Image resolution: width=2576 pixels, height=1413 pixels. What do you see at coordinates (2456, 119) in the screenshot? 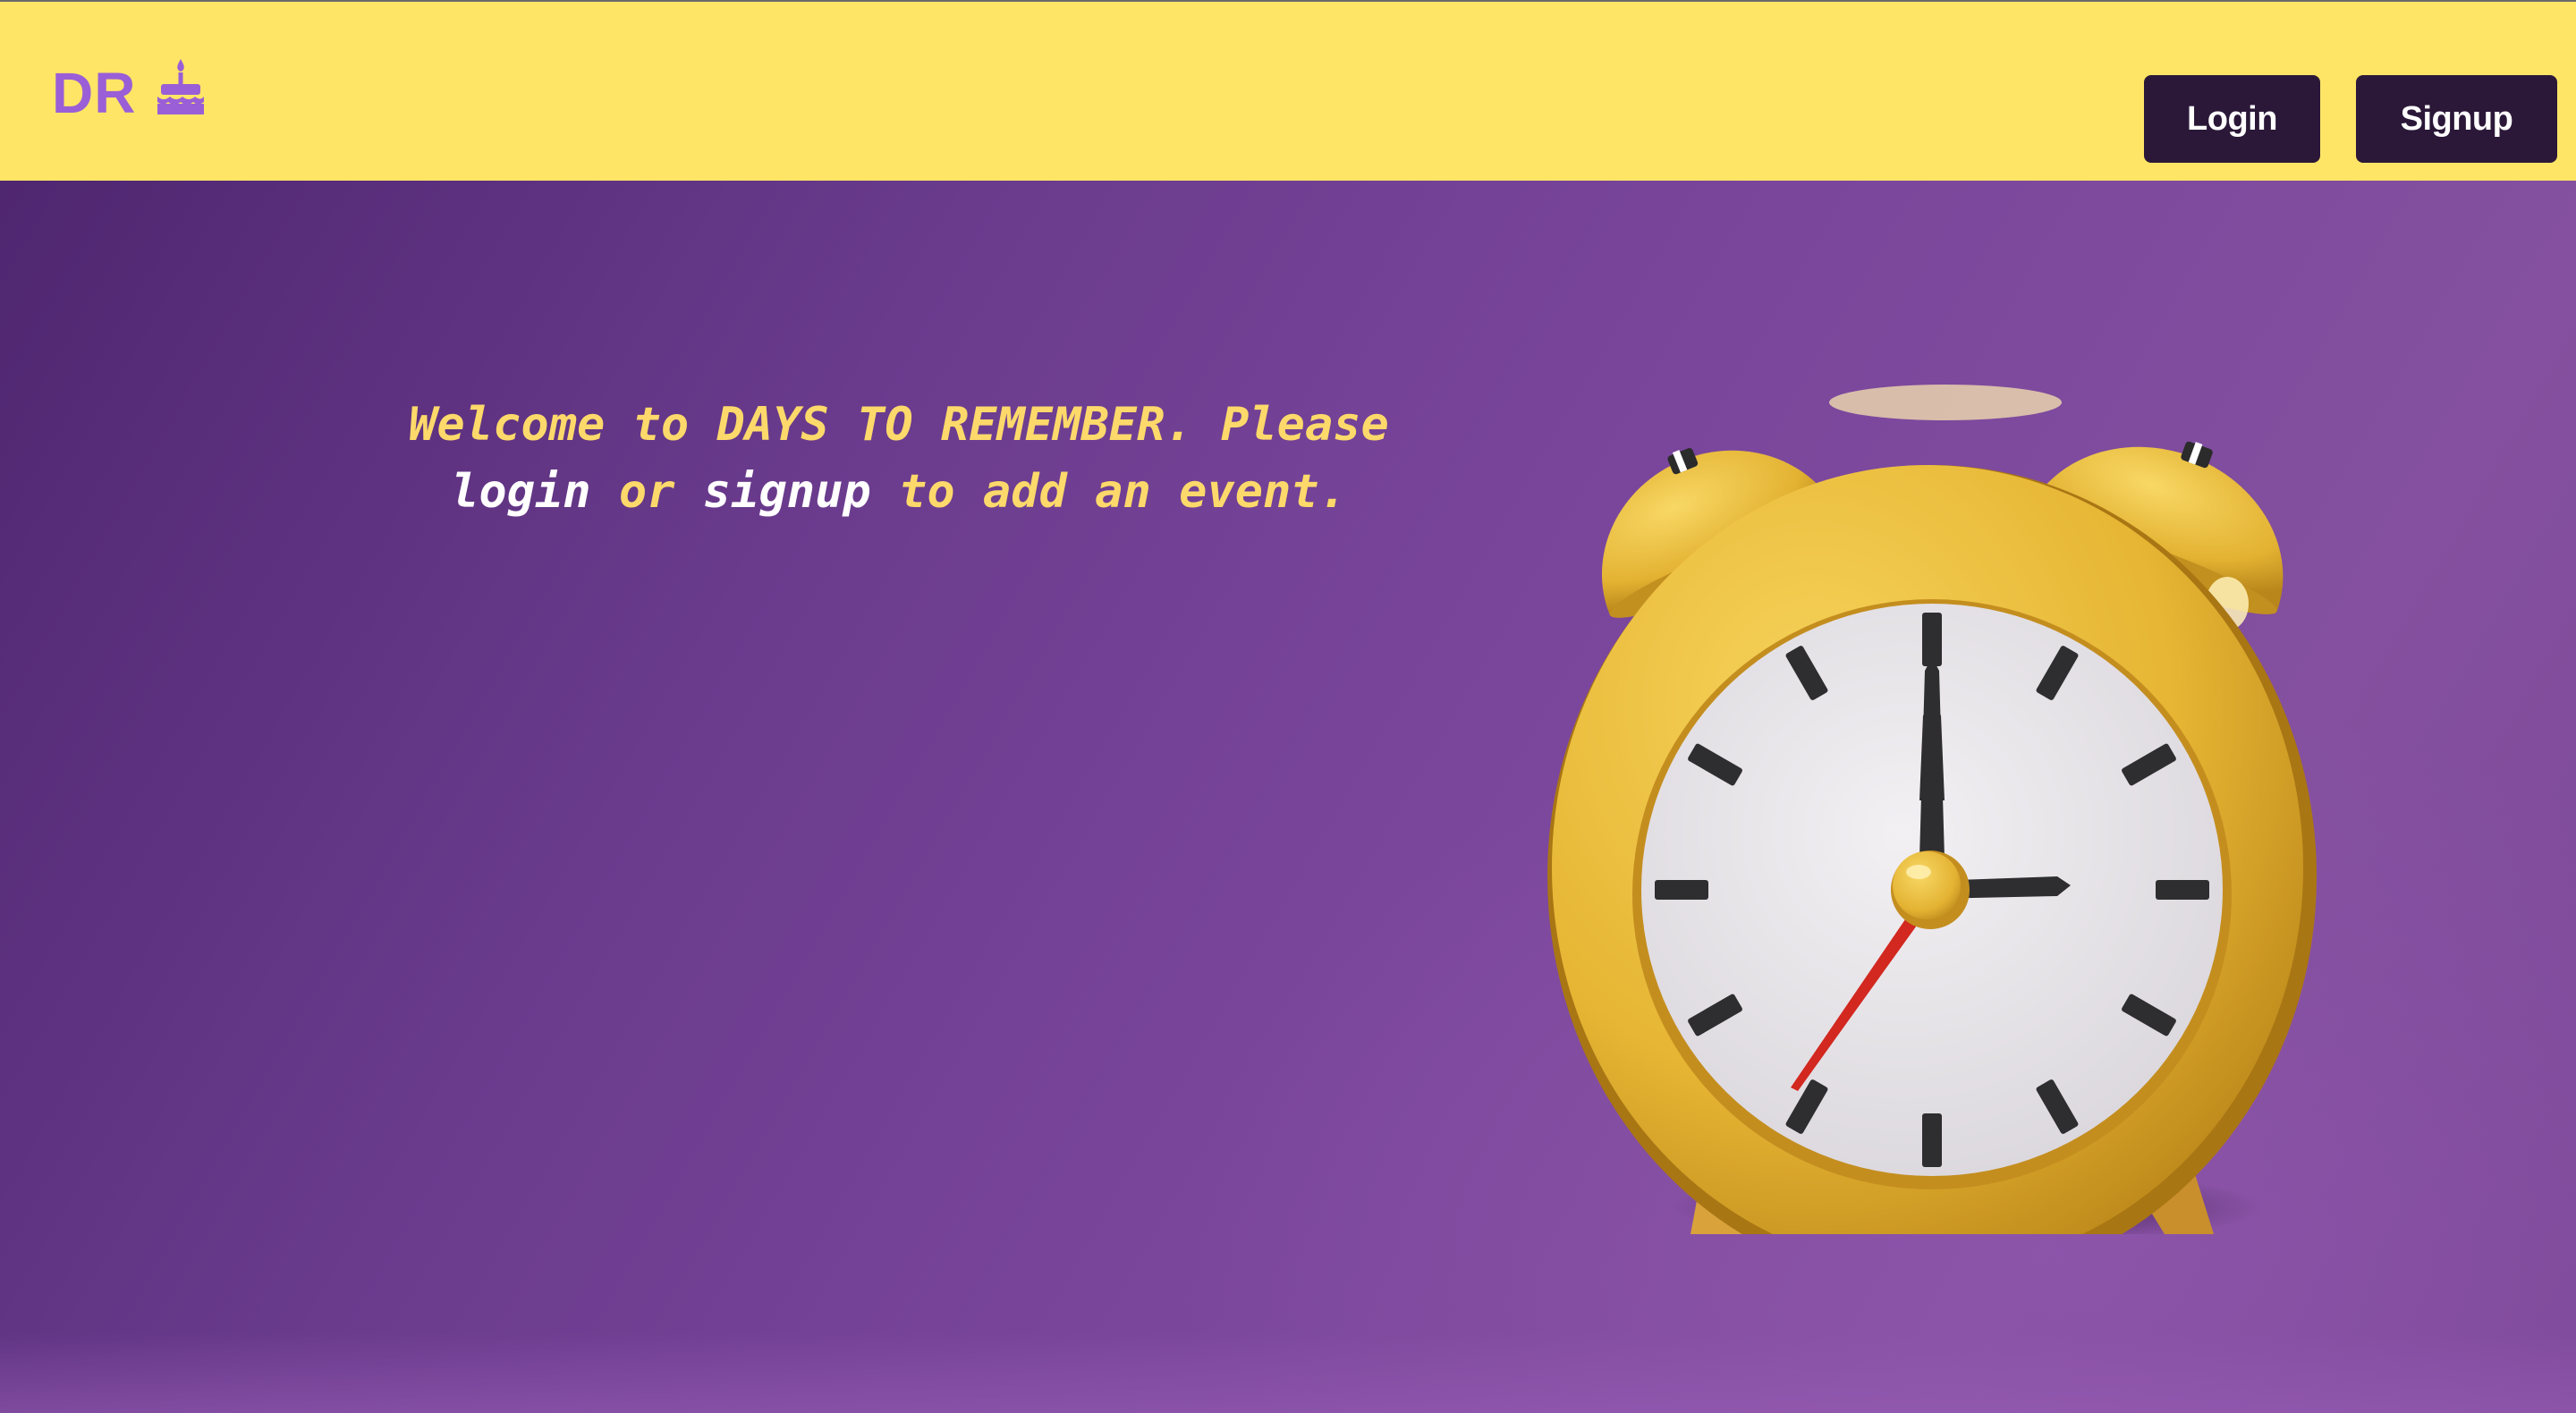
I see `signup-button: Signup` at bounding box center [2456, 119].